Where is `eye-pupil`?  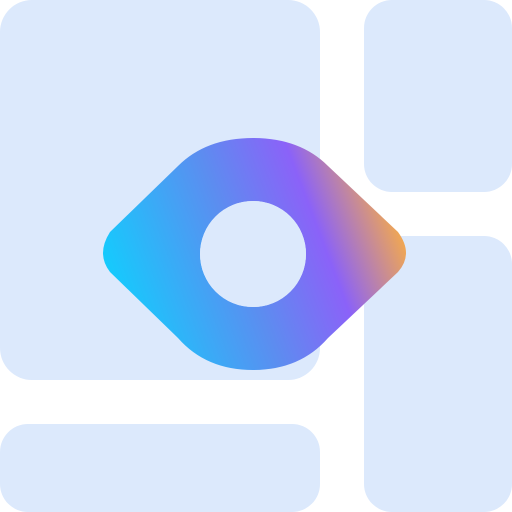
eye-pupil is located at coordinates (253, 254).